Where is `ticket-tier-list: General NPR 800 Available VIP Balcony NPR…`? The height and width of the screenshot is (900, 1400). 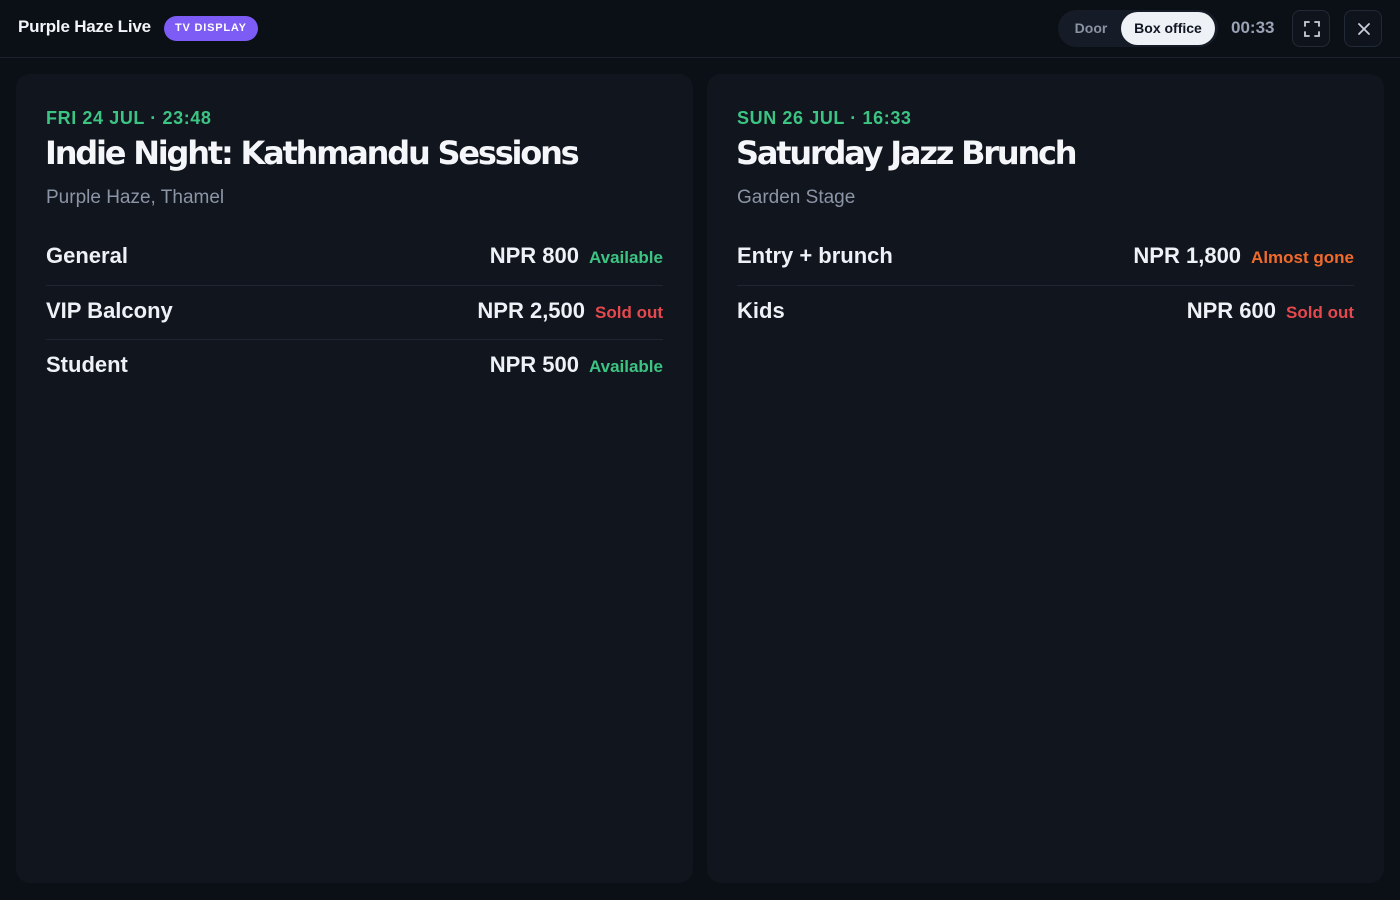 ticket-tier-list: General NPR 800 Available VIP Balcony NPR… is located at coordinates (354, 313).